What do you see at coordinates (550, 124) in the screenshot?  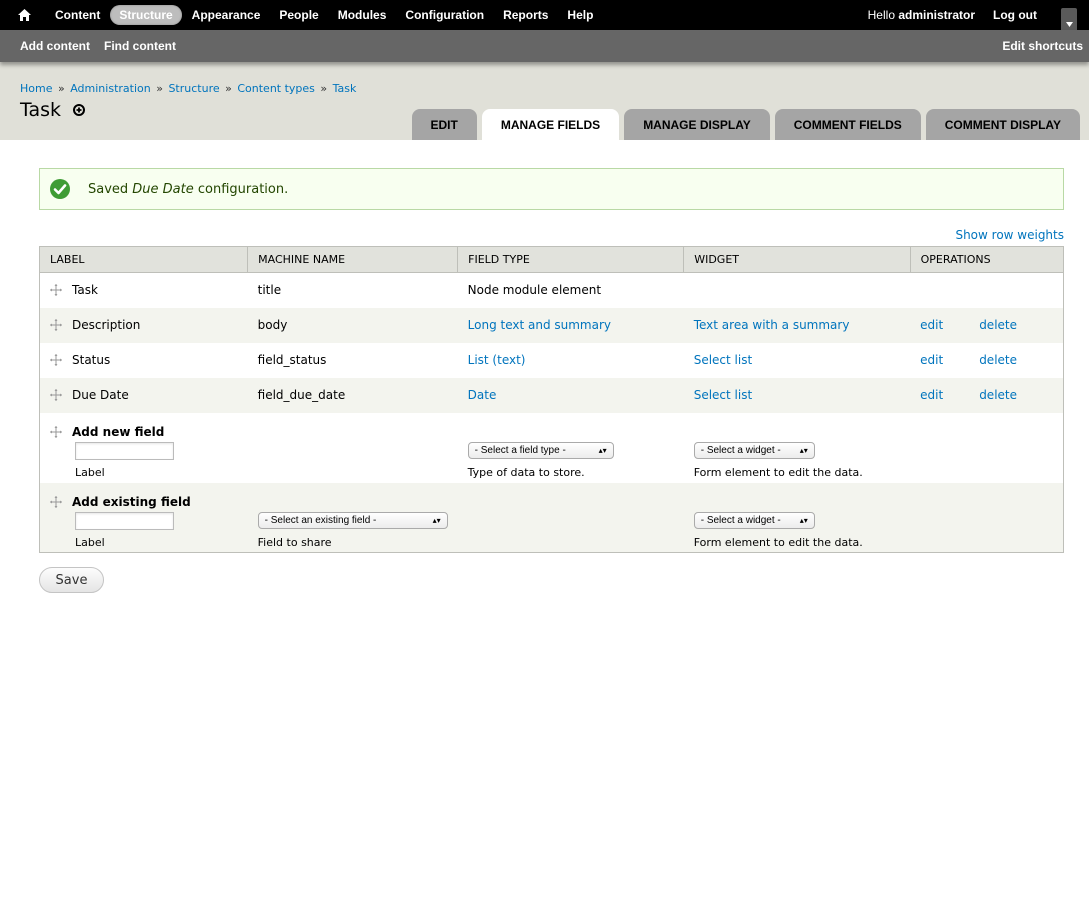 I see `tab-manage-fields: MANAGE FIELDS` at bounding box center [550, 124].